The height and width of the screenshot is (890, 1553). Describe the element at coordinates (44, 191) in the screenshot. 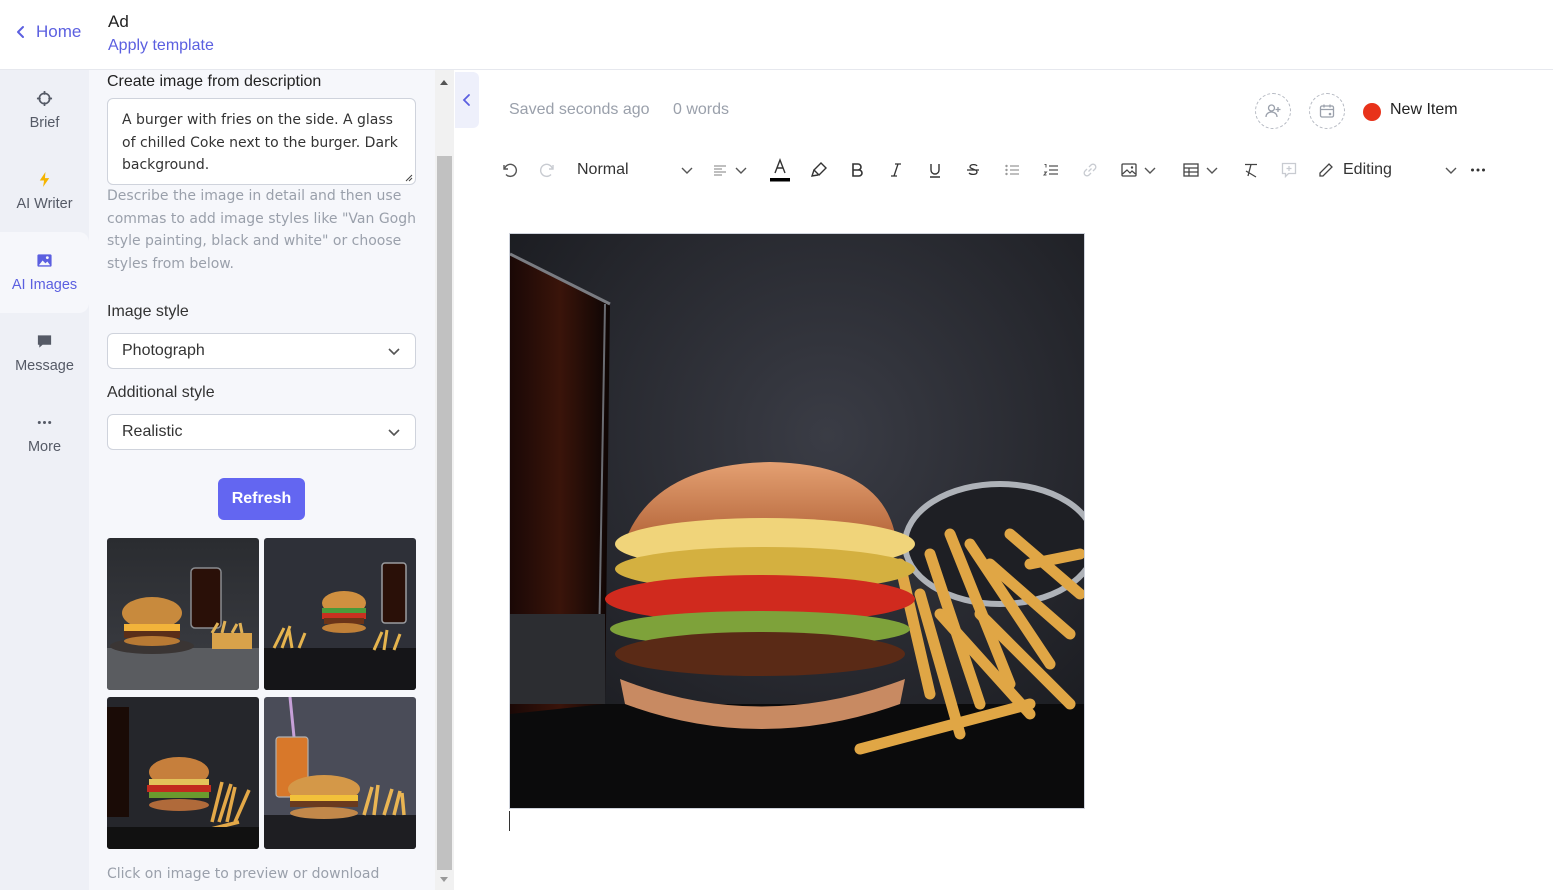

I see `nav-item-ai-writer: AI Writer` at that location.